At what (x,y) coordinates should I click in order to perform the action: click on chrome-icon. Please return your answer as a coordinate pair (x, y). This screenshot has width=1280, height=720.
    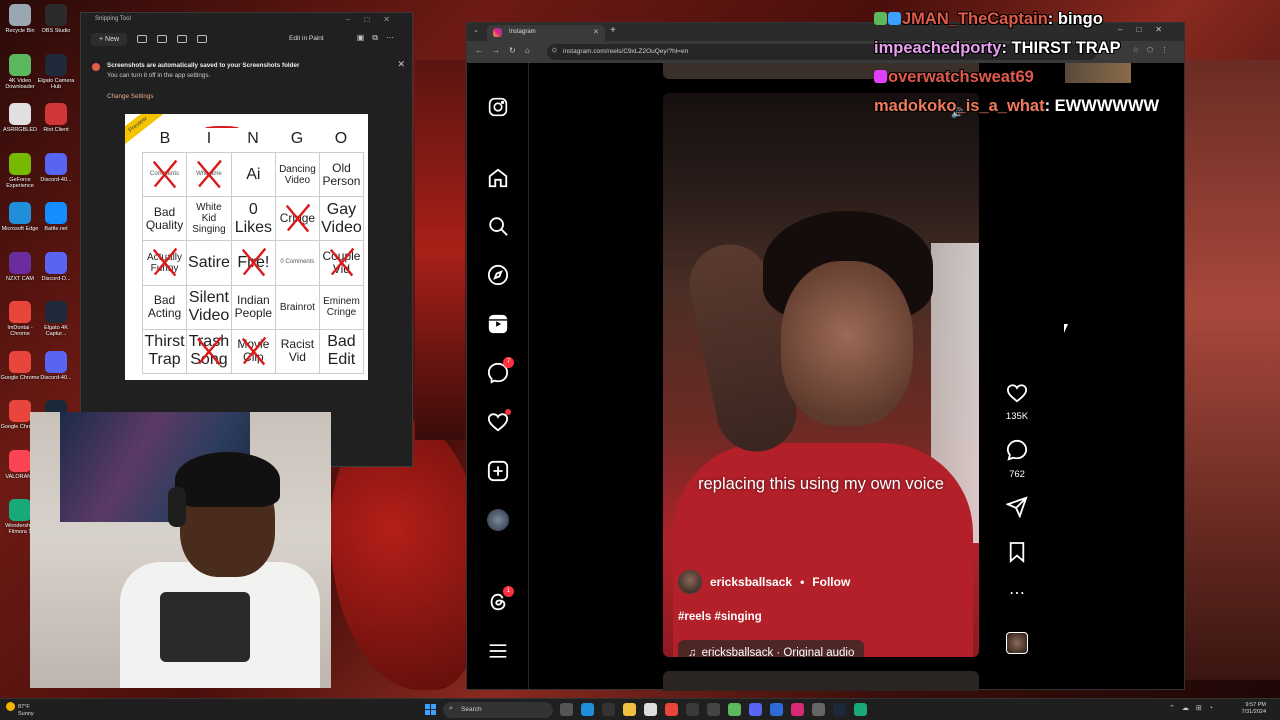
    Looking at the image, I should click on (671, 709).